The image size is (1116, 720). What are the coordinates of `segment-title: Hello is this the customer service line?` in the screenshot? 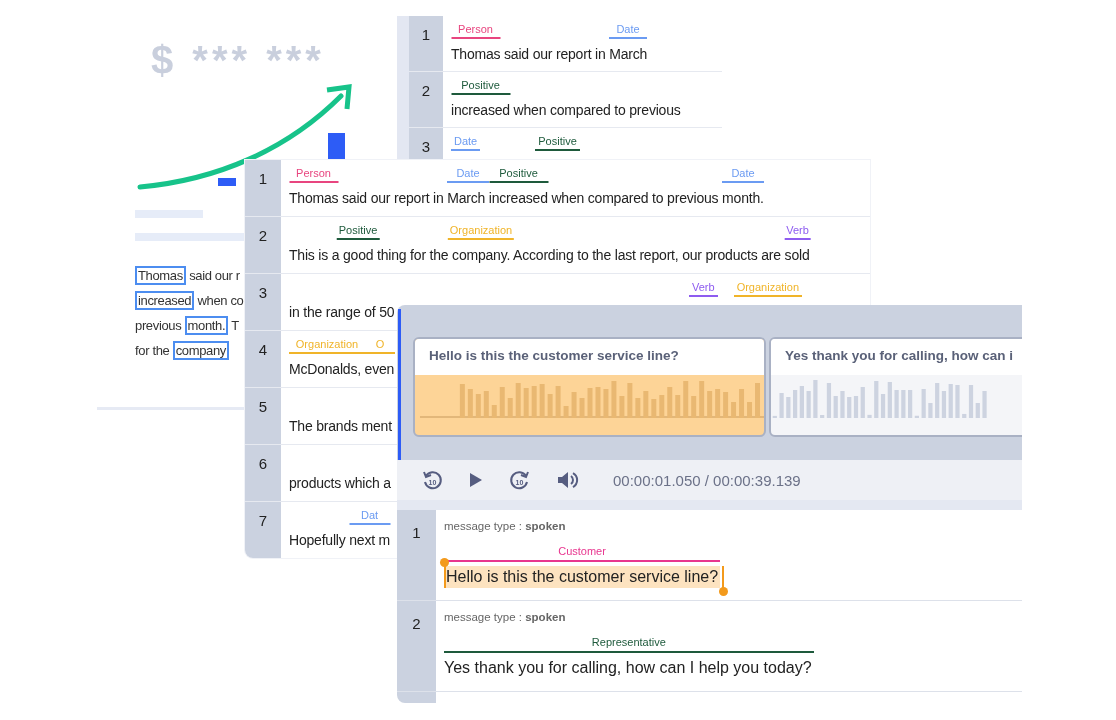 It's located at (589, 357).